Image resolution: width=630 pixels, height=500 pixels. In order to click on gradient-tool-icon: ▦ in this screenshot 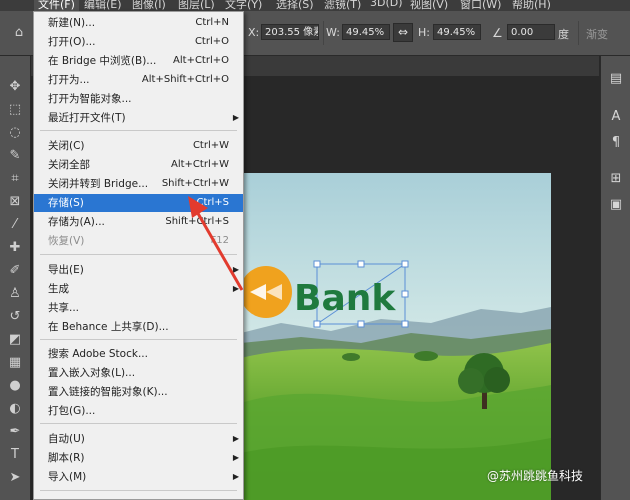, I will do `click(15, 363)`.